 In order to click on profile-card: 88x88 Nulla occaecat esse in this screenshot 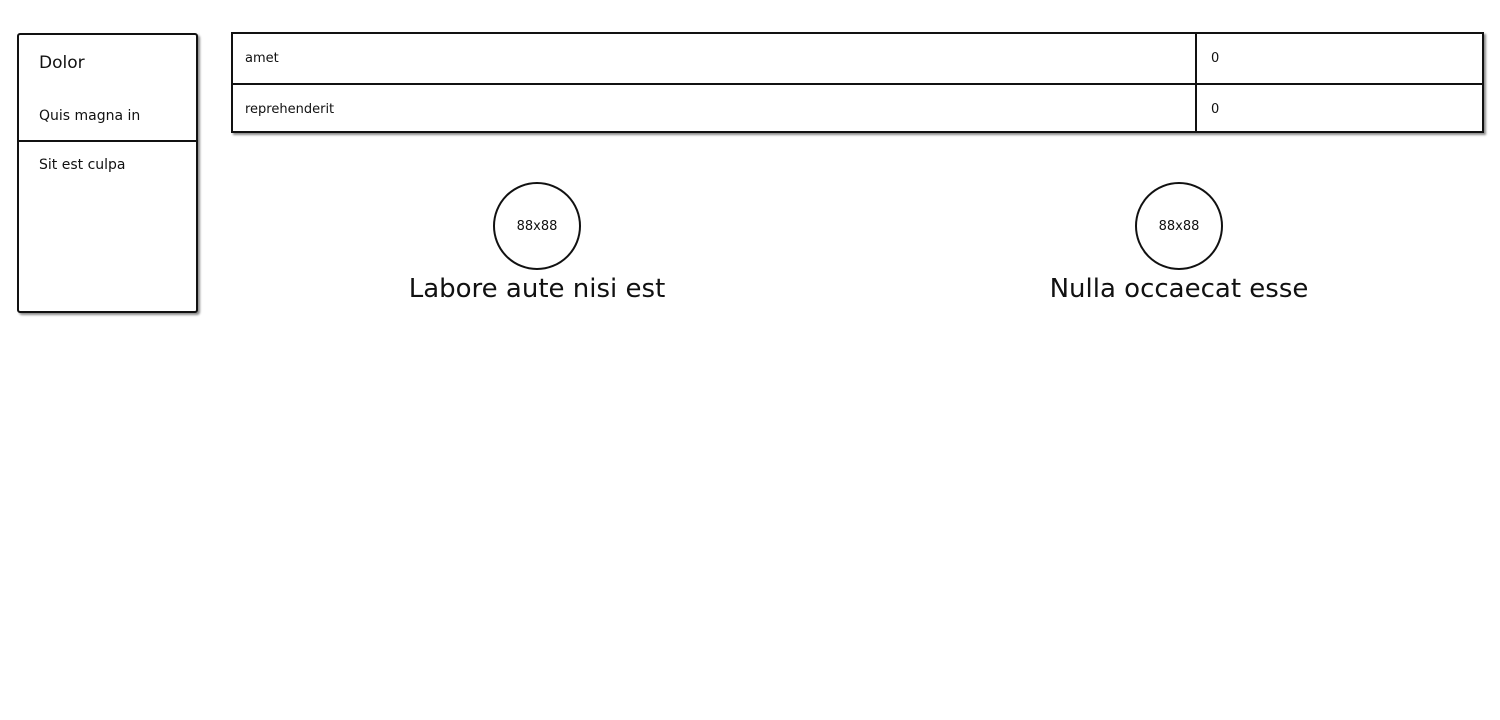, I will do `click(1179, 244)`.